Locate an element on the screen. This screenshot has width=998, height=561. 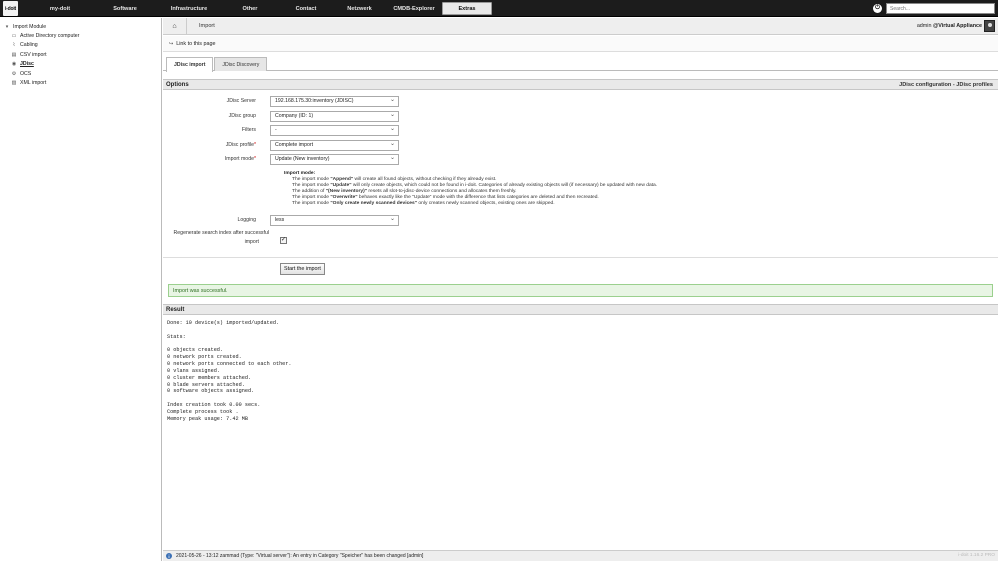
jdisc-icon: ◉ is located at coordinates (14, 64).